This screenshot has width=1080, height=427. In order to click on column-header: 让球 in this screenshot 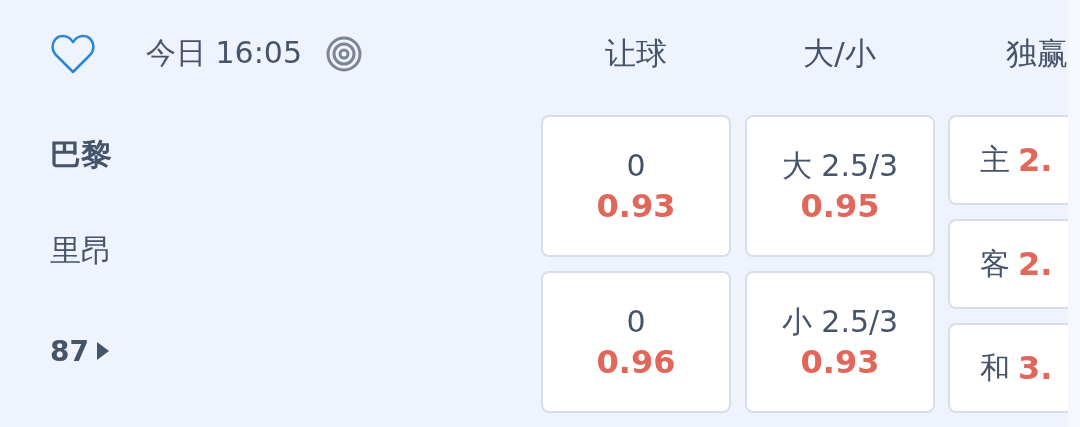, I will do `click(636, 53)`.